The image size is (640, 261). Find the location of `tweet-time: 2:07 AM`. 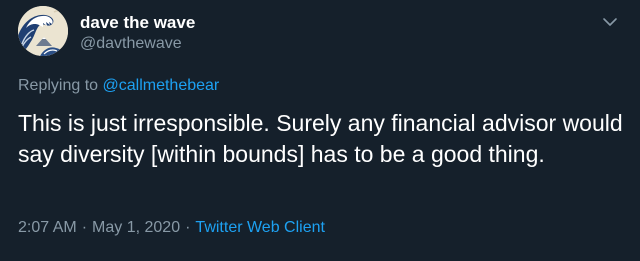

tweet-time: 2:07 AM is located at coordinates (47, 227).